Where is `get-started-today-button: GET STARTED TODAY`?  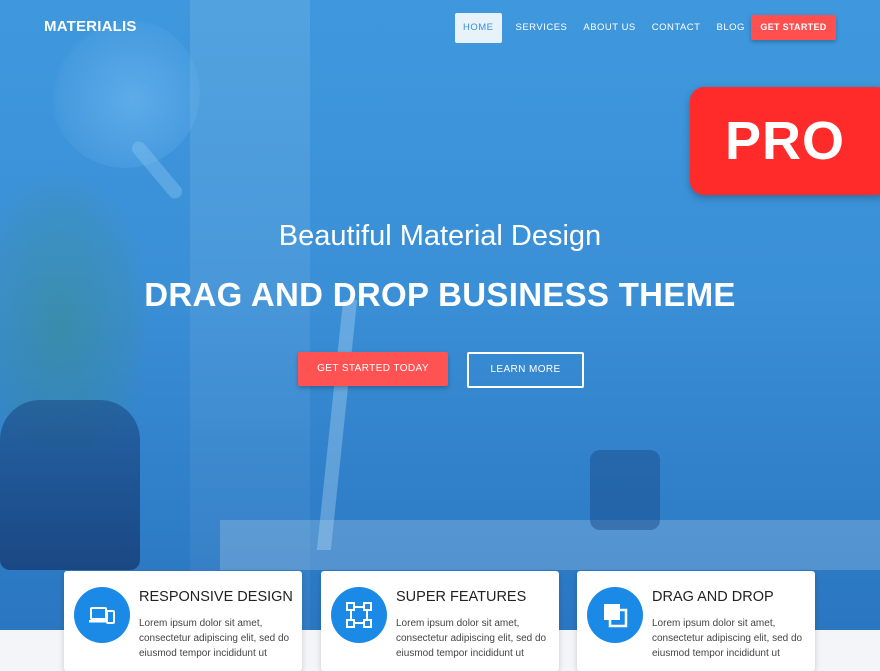 get-started-today-button: GET STARTED TODAY is located at coordinates (373, 369).